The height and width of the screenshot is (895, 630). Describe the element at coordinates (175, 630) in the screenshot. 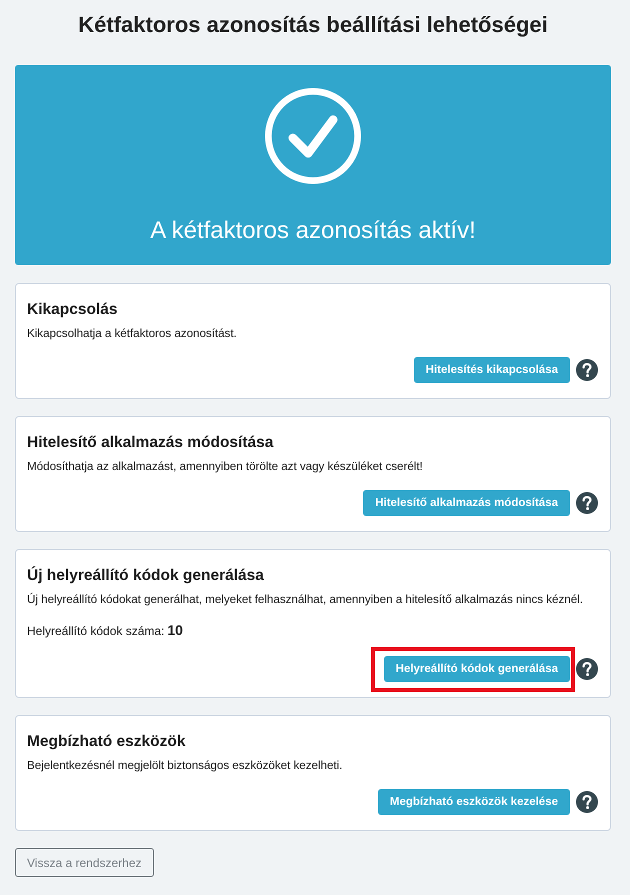

I see `count-value: 10` at that location.